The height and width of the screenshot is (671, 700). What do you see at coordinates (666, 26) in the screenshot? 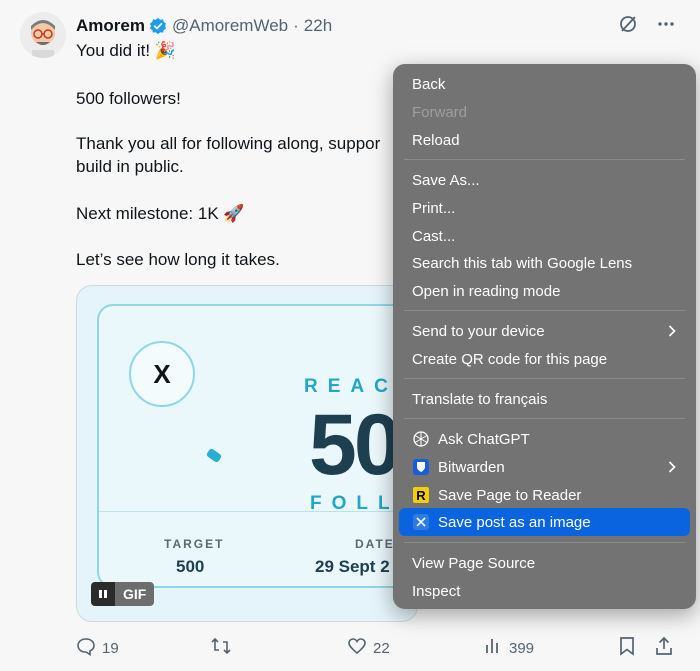
I see `more-options-icon` at bounding box center [666, 26].